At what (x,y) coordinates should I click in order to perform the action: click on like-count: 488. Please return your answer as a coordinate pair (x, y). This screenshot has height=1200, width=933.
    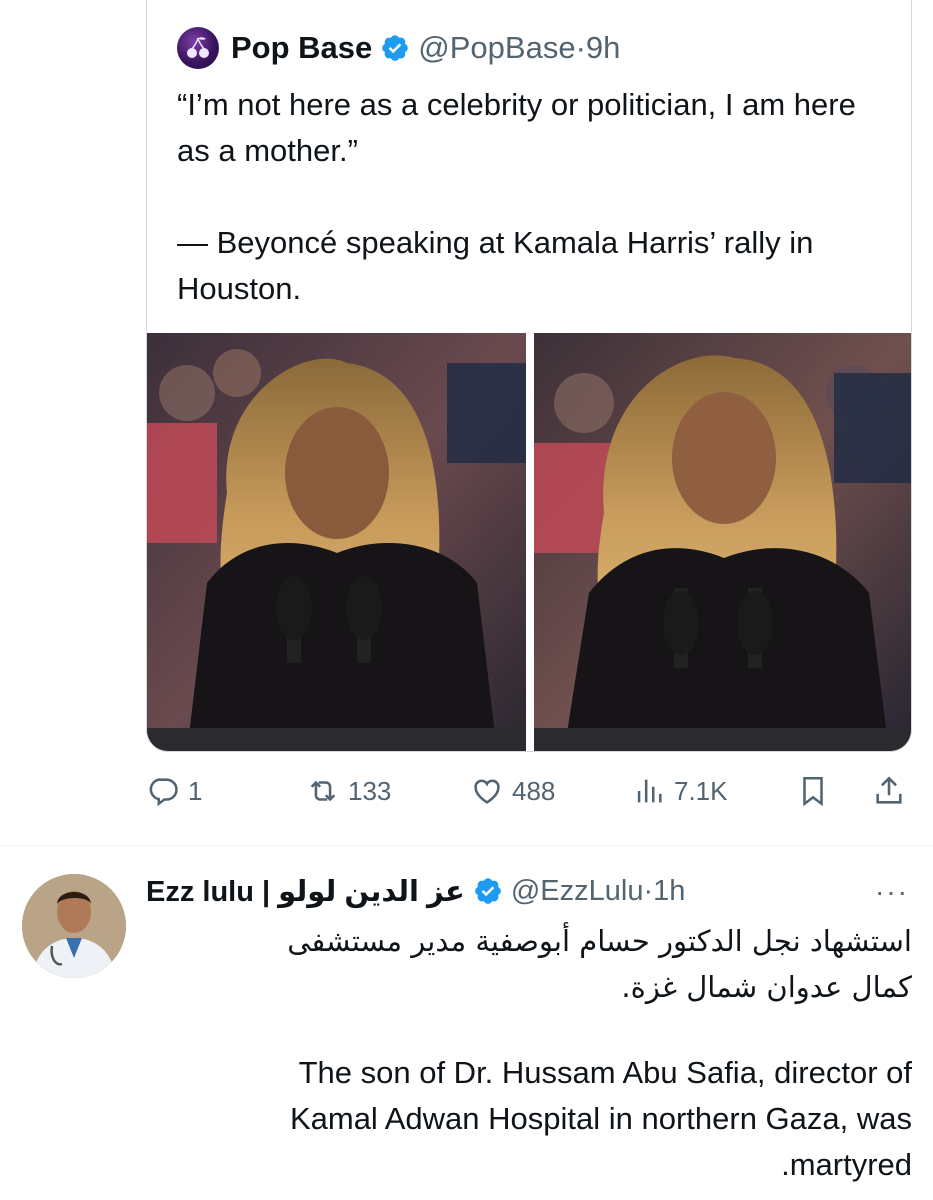
    Looking at the image, I should click on (534, 790).